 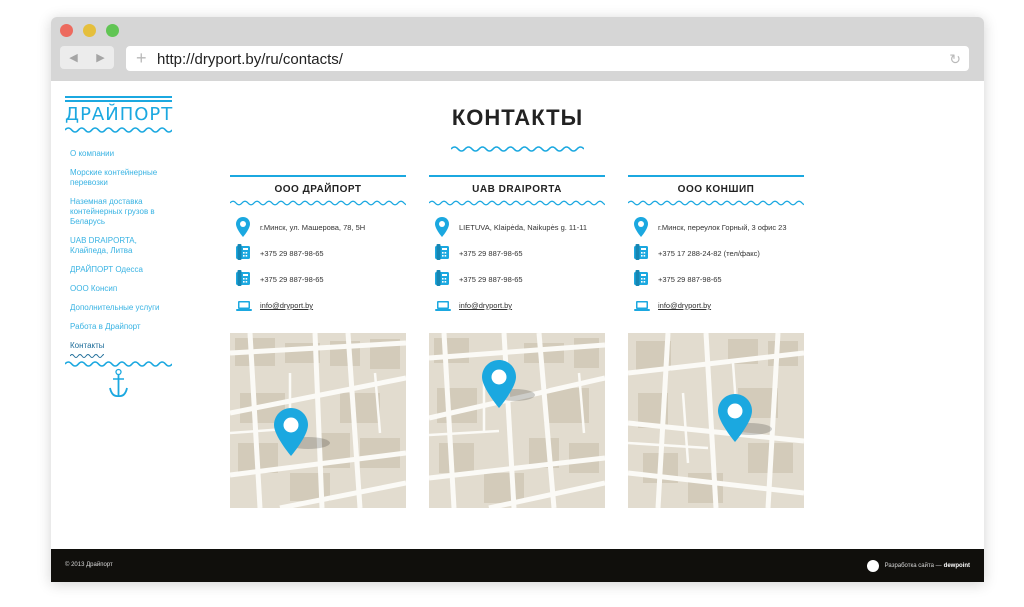 What do you see at coordinates (120, 327) in the screenshot?
I see `sidebar-item-careers: Работа в Драйпорт` at bounding box center [120, 327].